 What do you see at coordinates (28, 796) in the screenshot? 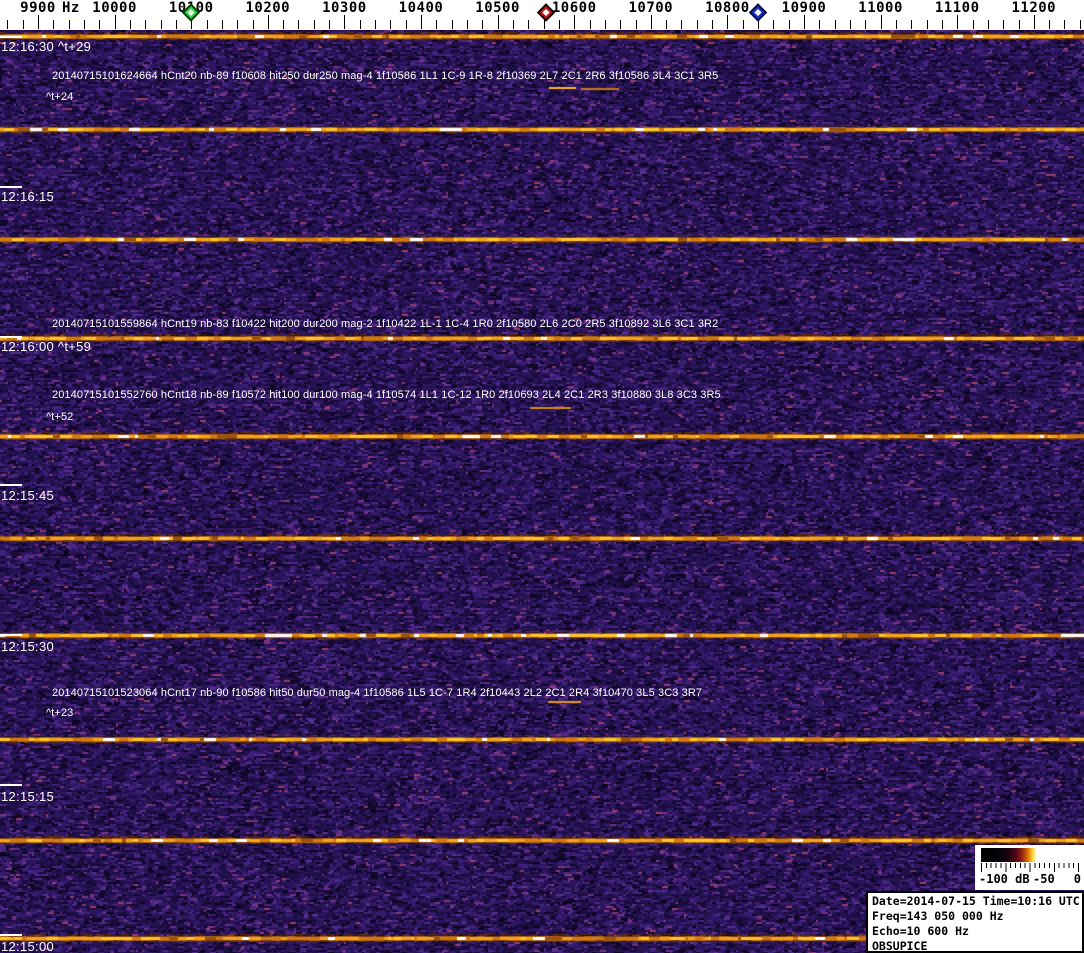
I see `time-label: 12:15:15` at bounding box center [28, 796].